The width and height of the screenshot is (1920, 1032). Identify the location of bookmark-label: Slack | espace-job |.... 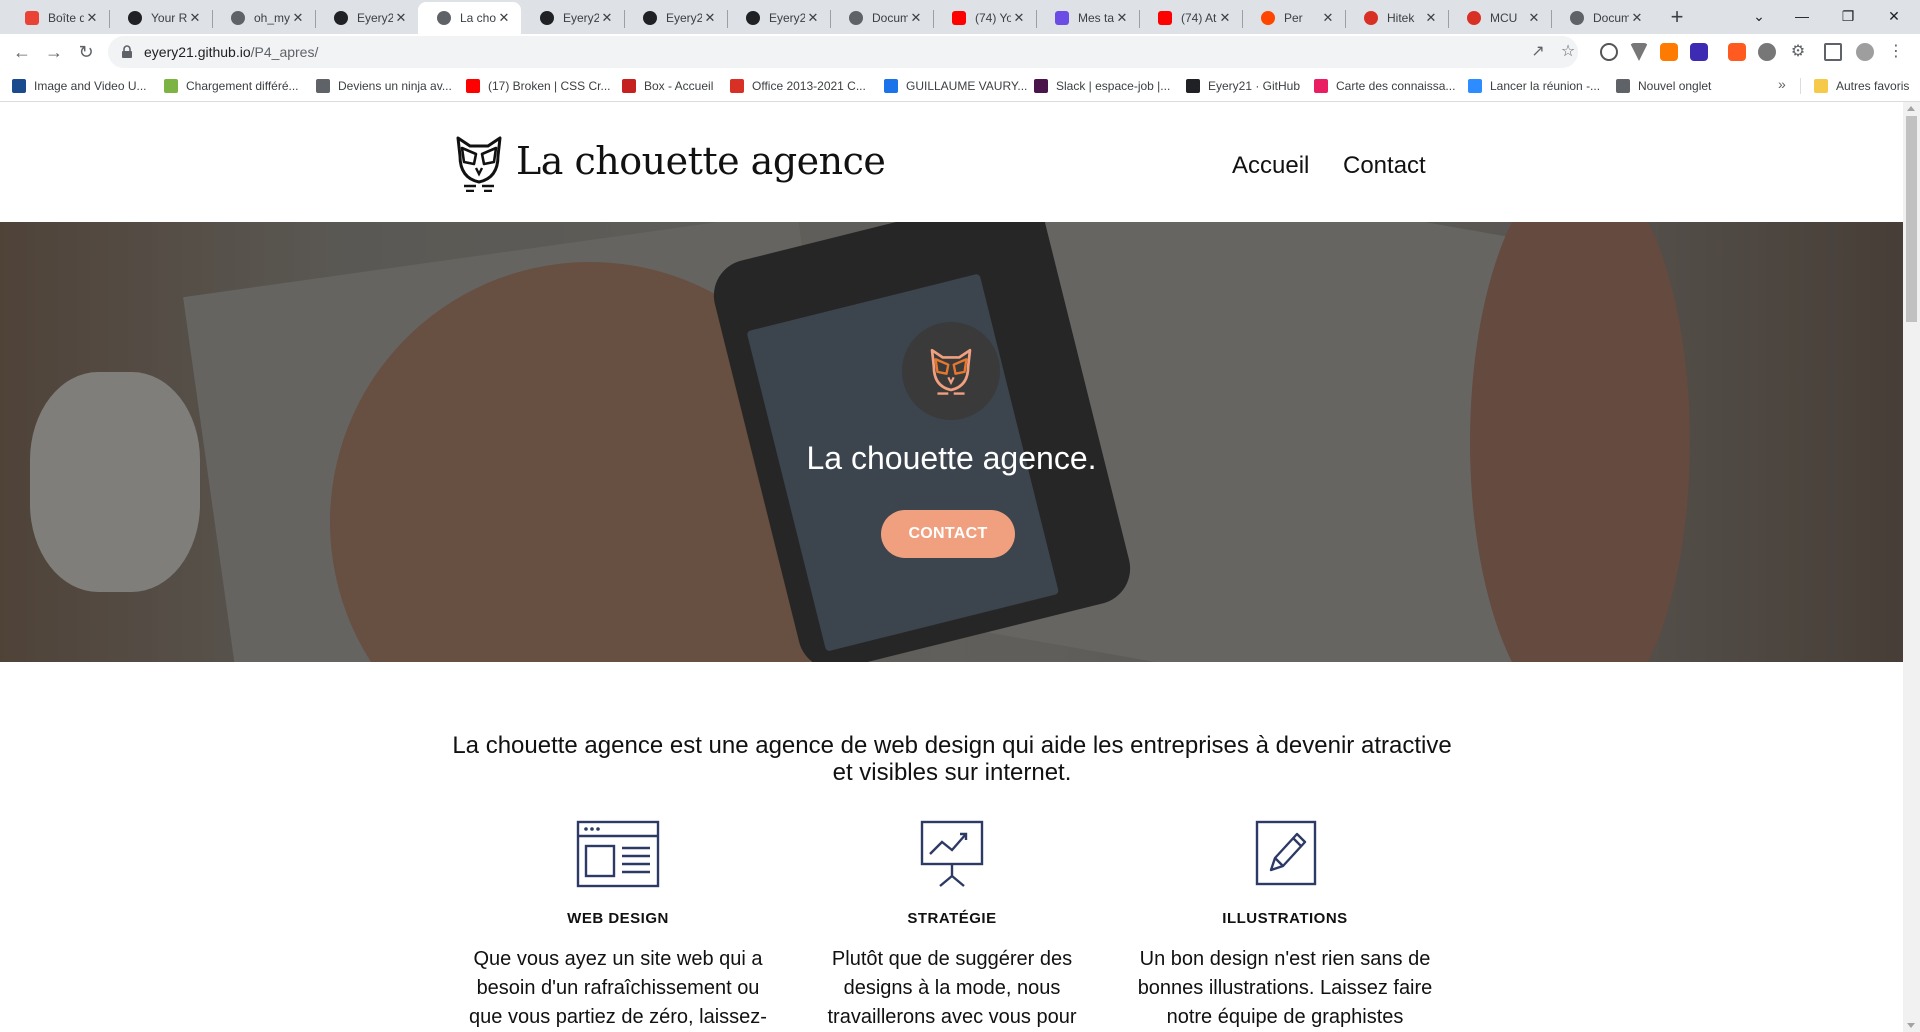
(1113, 86).